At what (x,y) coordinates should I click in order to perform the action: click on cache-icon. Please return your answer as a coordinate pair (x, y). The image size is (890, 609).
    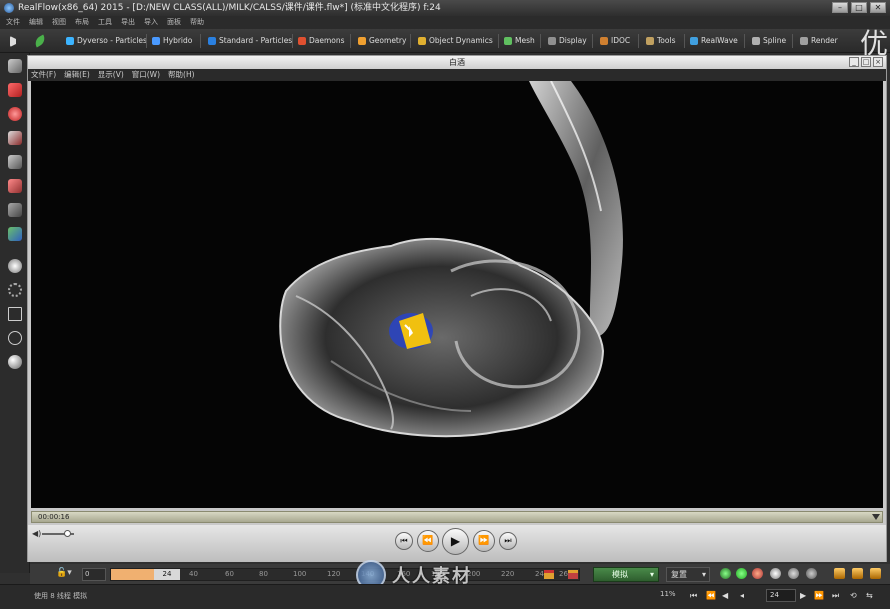
    Looking at the image, I should click on (757, 573).